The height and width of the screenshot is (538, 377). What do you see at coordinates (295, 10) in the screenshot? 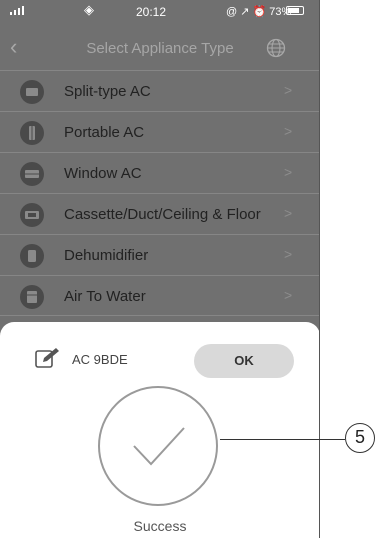
I see `battery-icon` at bounding box center [295, 10].